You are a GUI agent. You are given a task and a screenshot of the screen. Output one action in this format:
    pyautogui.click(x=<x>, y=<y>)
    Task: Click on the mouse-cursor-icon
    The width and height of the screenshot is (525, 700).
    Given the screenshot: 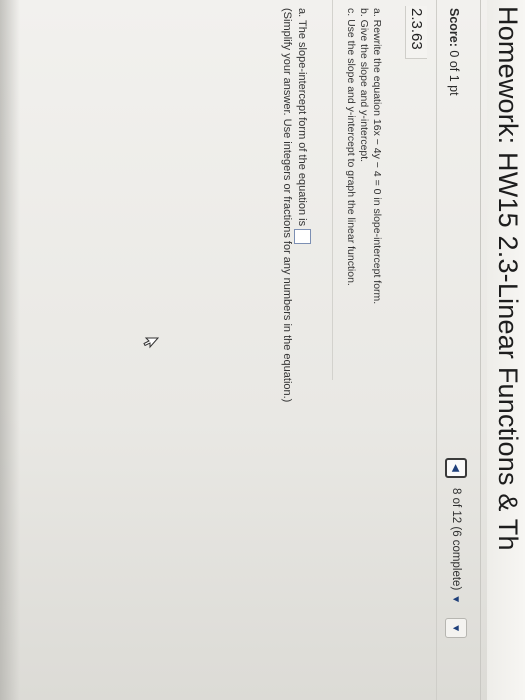 What is the action you would take?
    pyautogui.click(x=151, y=343)
    